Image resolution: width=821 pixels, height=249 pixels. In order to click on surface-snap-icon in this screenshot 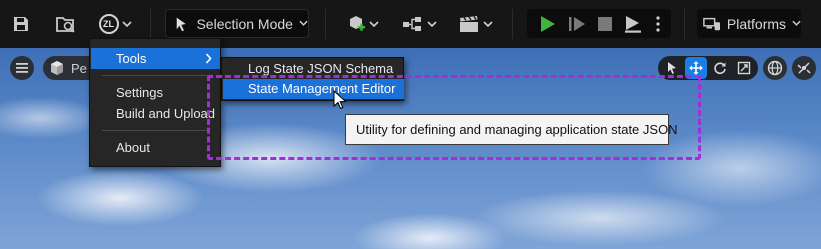, I will do `click(804, 68)`.